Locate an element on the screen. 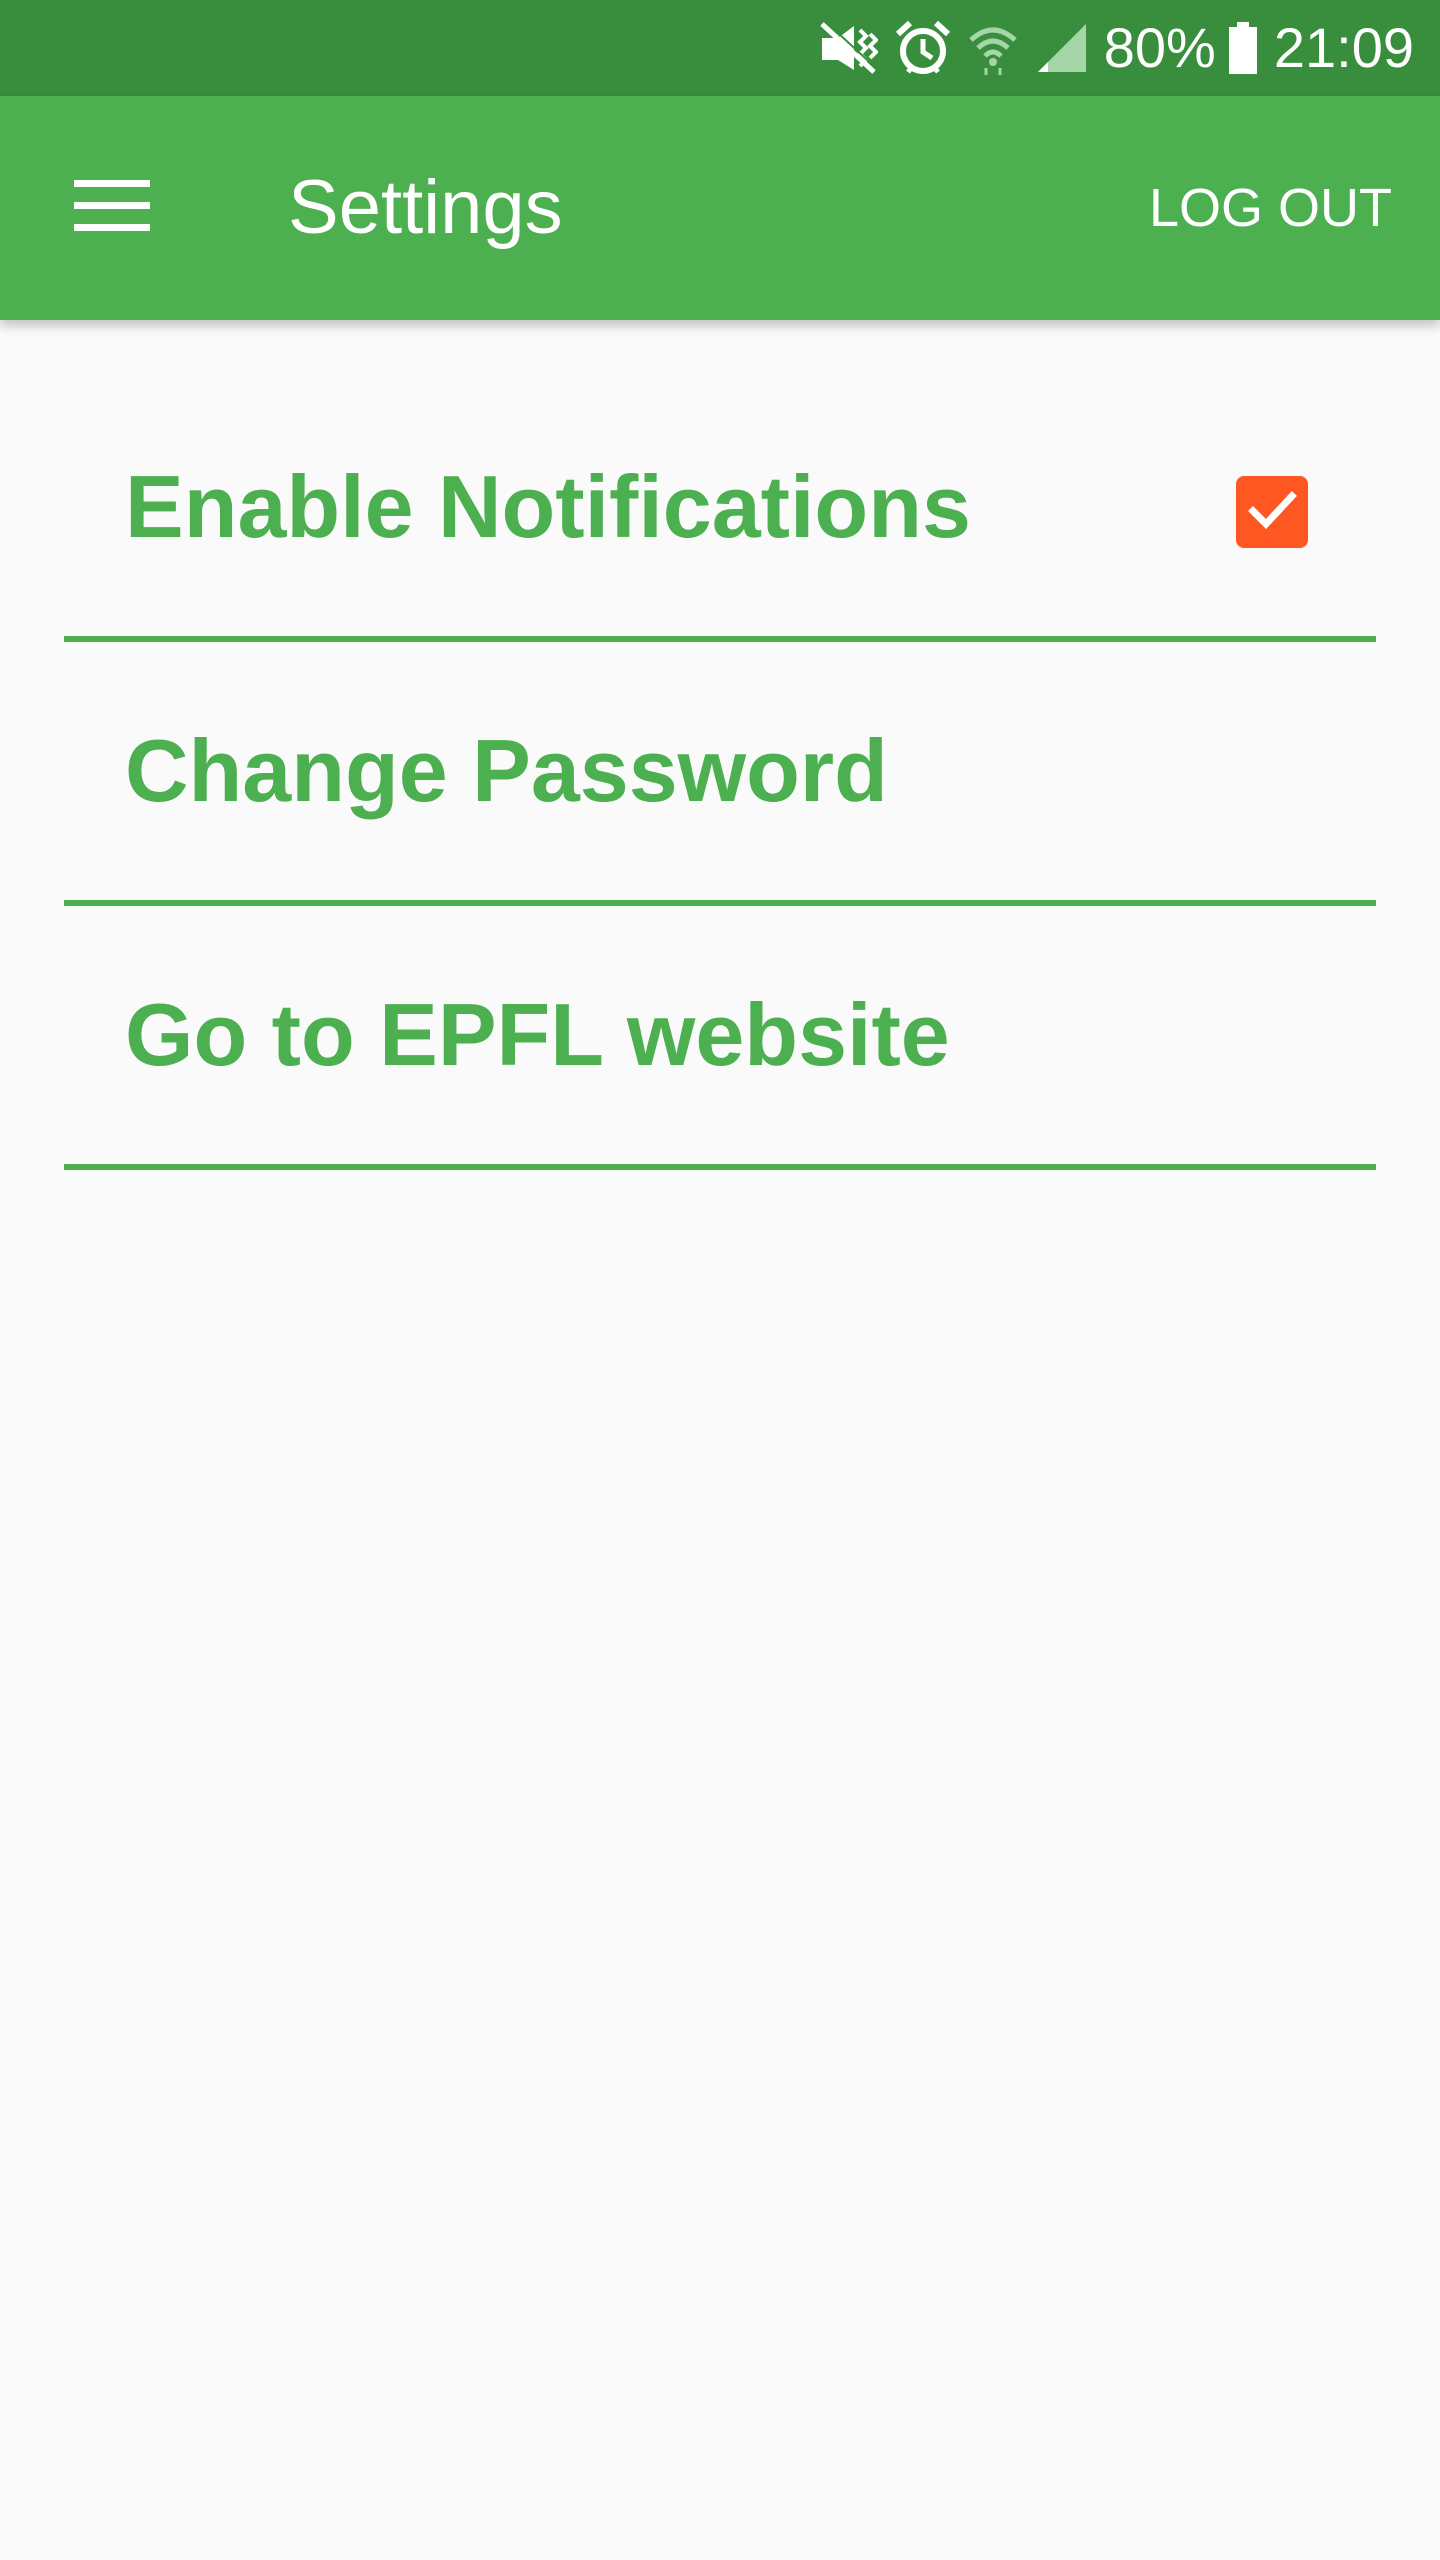 The width and height of the screenshot is (1440, 2560). menu-button is located at coordinates (112, 208).